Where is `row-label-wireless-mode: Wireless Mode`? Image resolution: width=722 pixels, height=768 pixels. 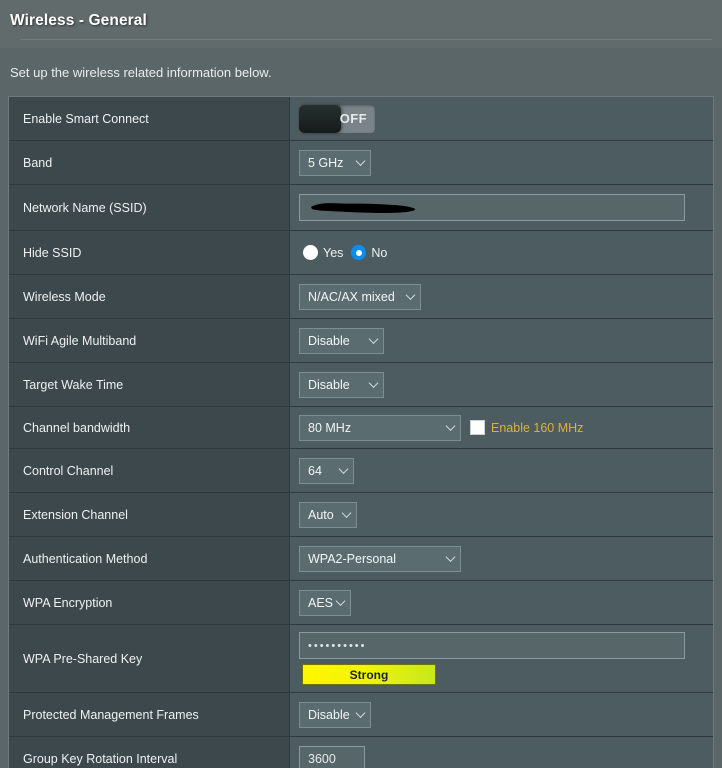
row-label-wireless-mode: Wireless Mode is located at coordinates (149, 296).